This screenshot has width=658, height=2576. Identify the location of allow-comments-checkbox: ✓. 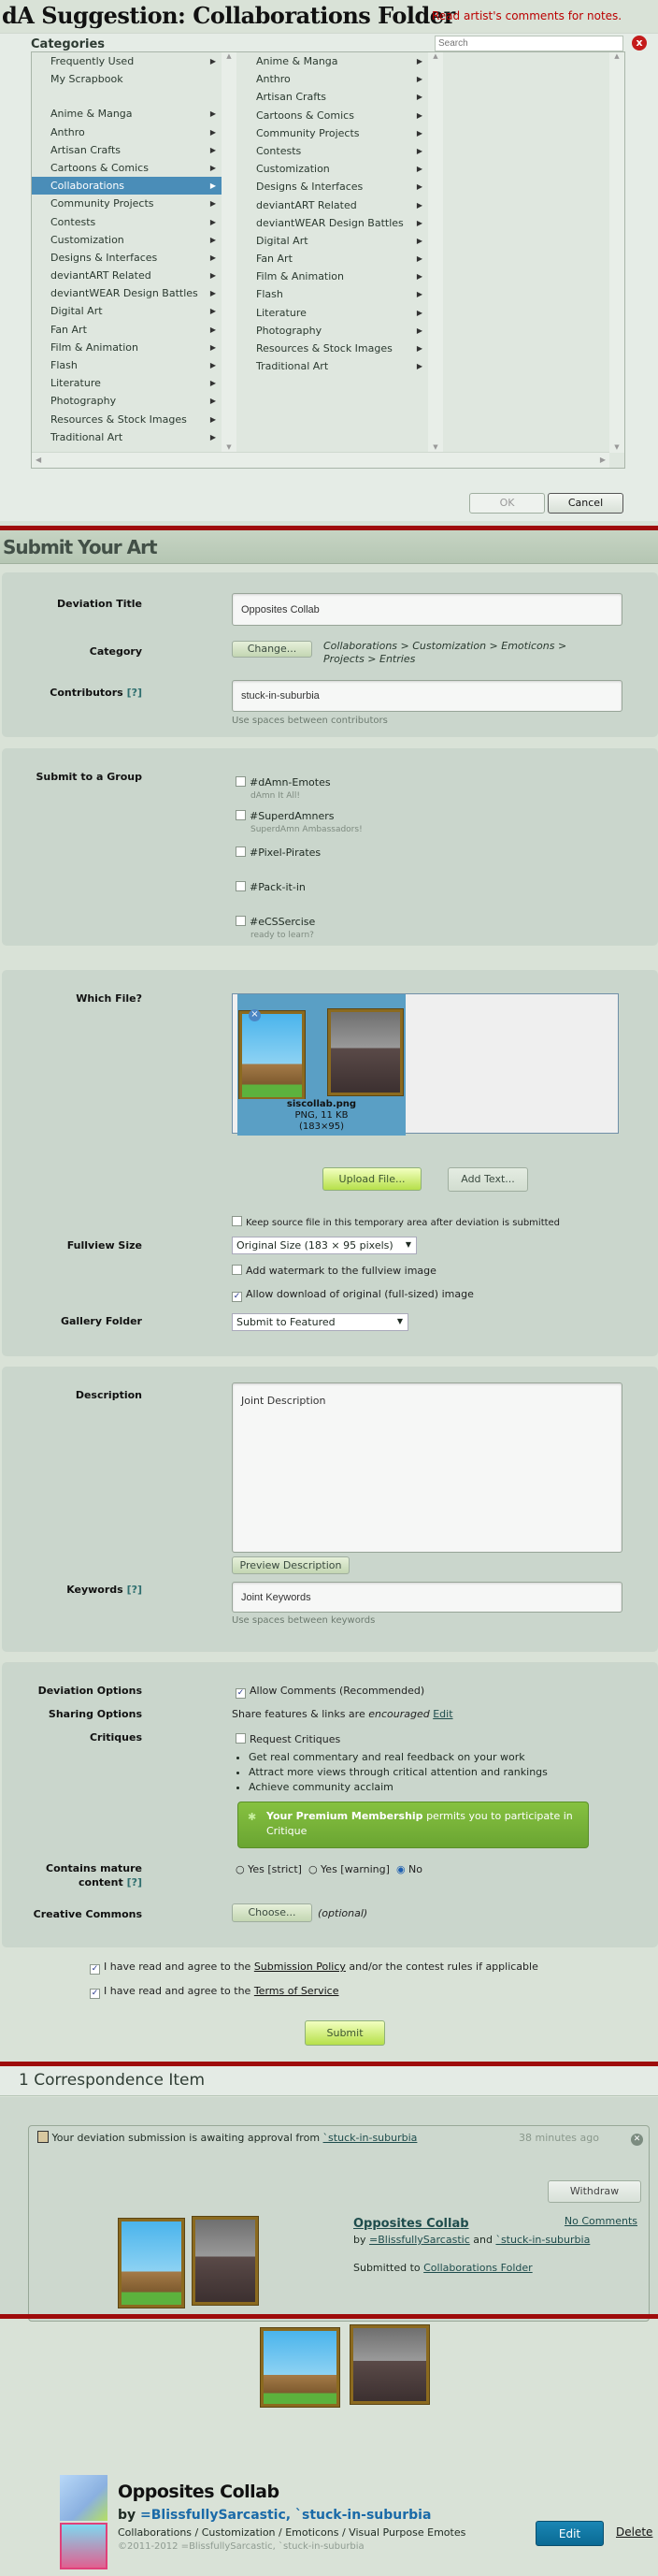
(241, 1693).